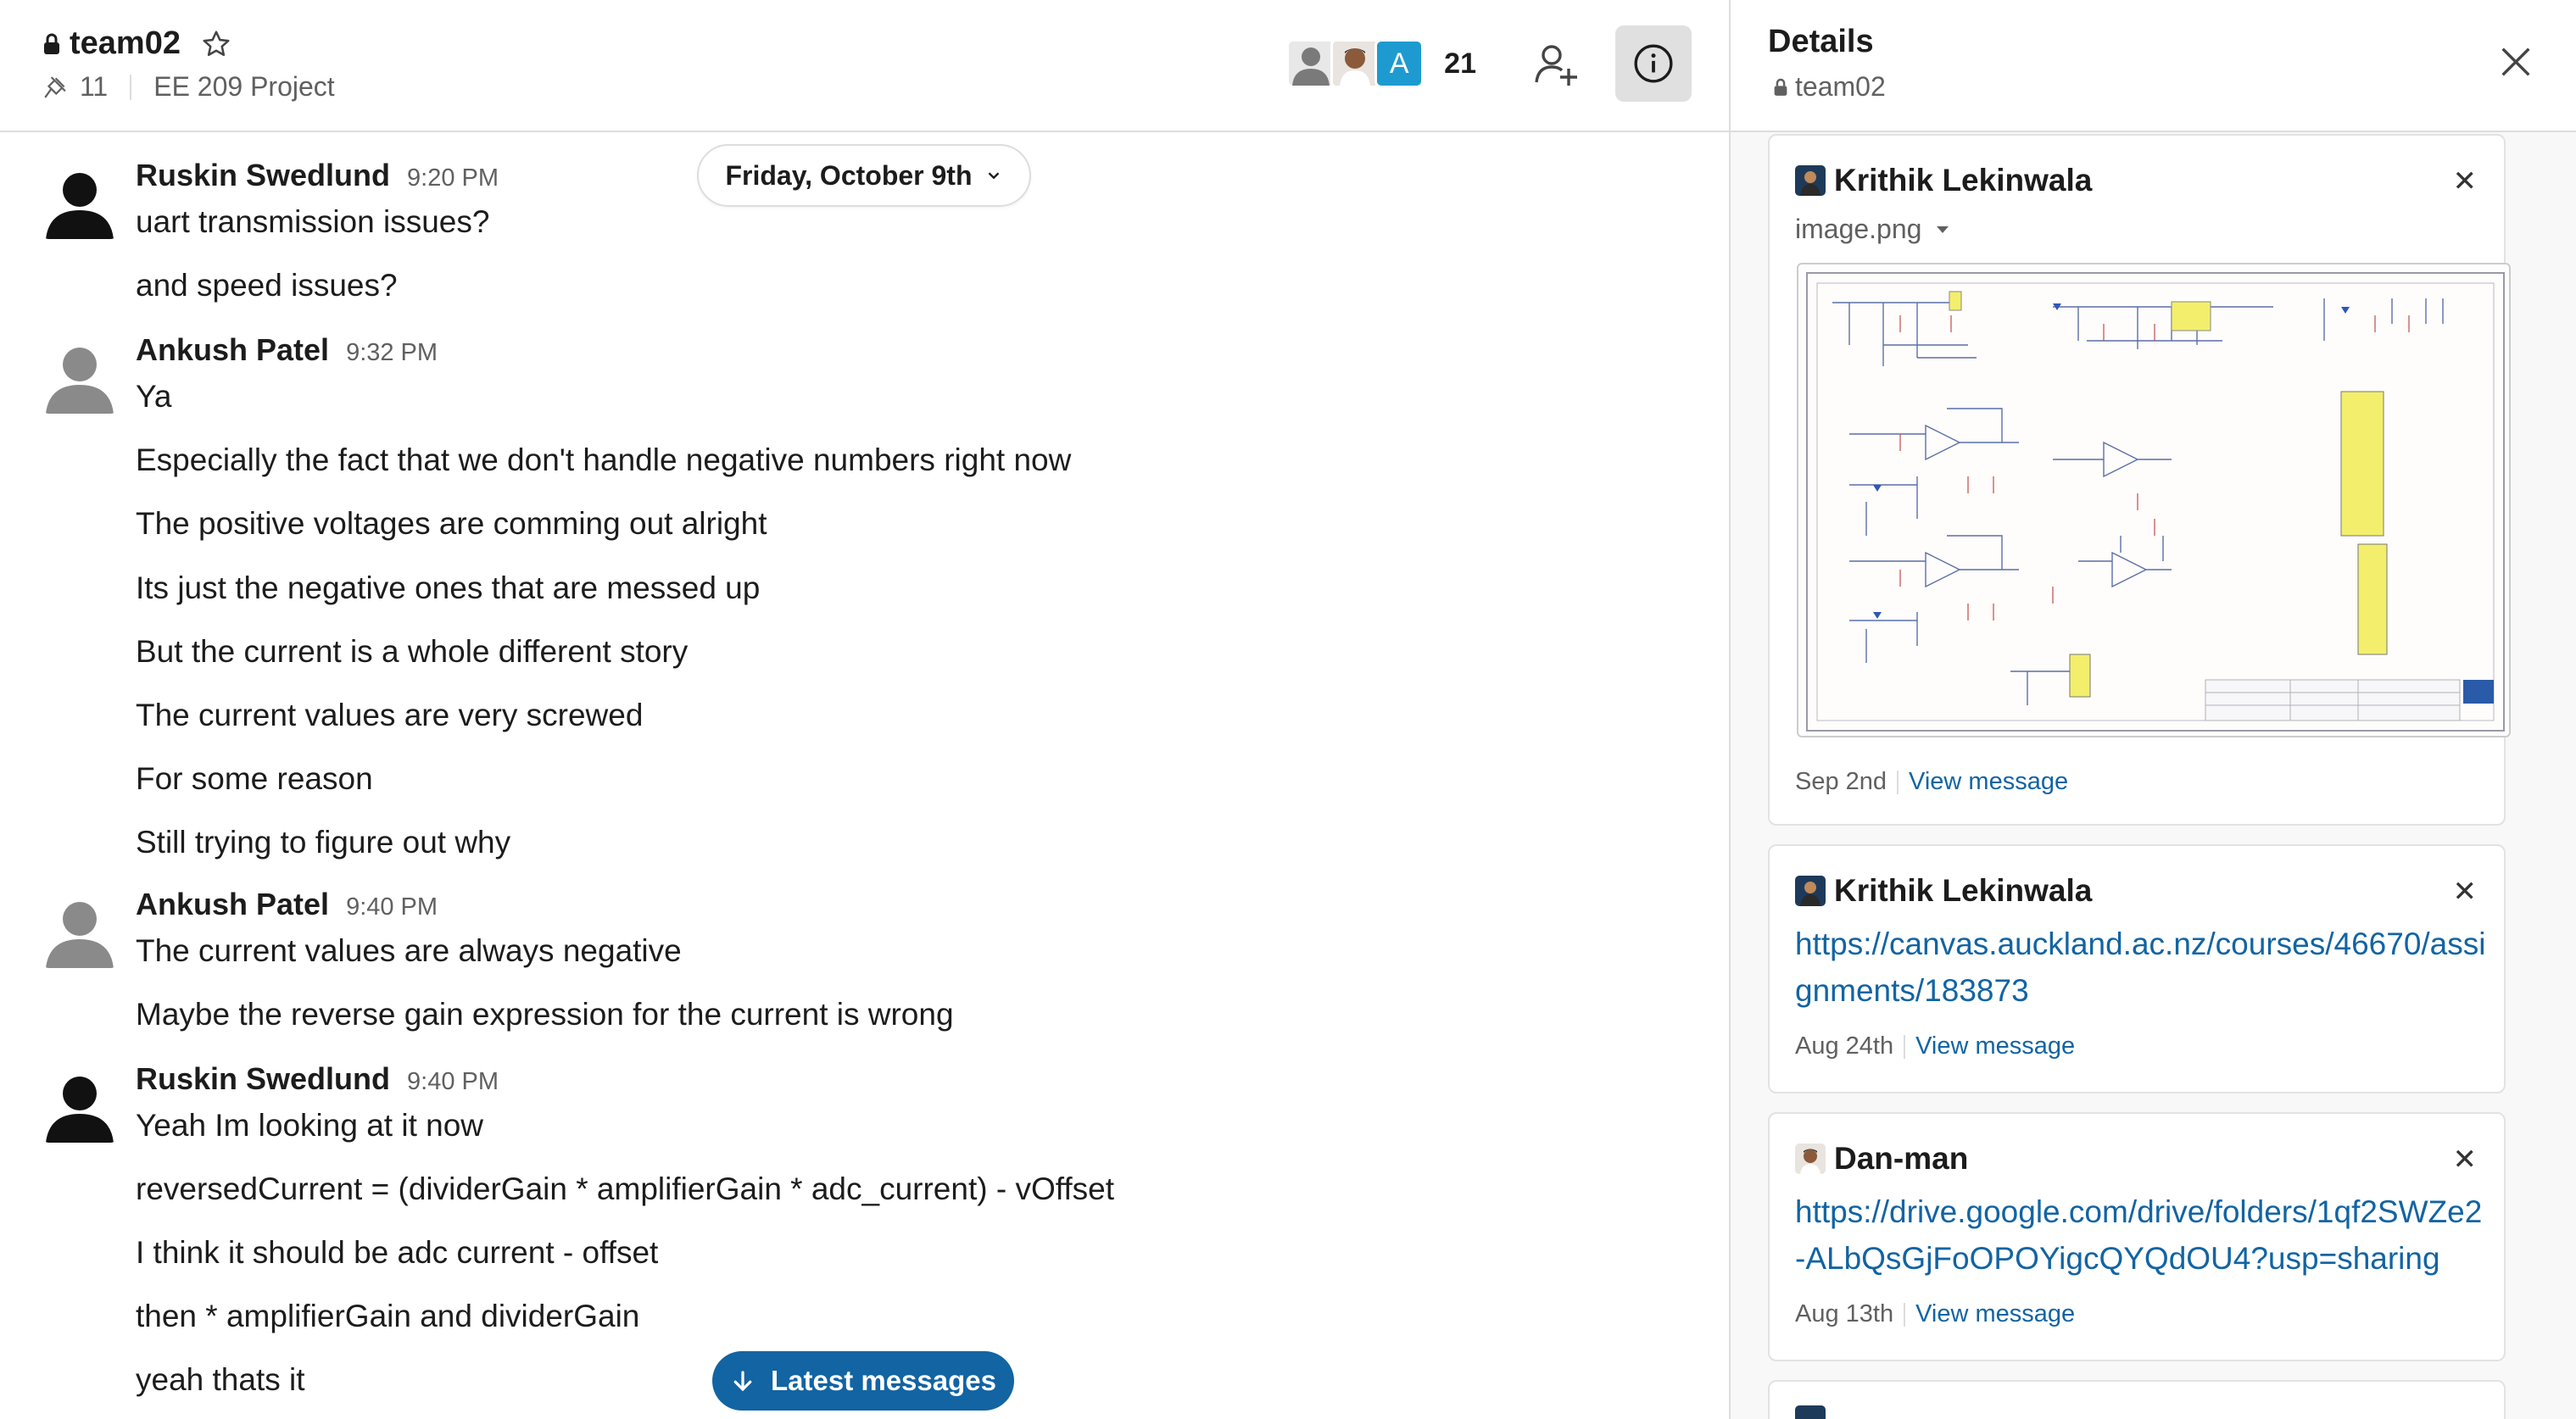 The image size is (2576, 1419). Describe the element at coordinates (1858, 229) in the screenshot. I see `file-name-label: image.png` at that location.